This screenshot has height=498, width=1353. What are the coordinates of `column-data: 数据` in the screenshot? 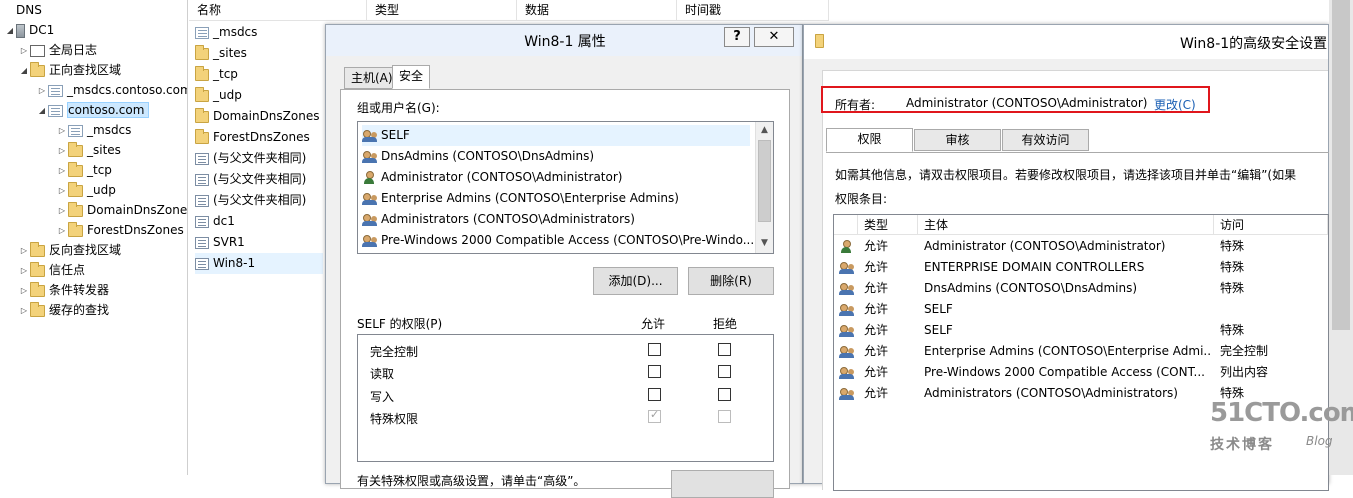 It's located at (597, 10).